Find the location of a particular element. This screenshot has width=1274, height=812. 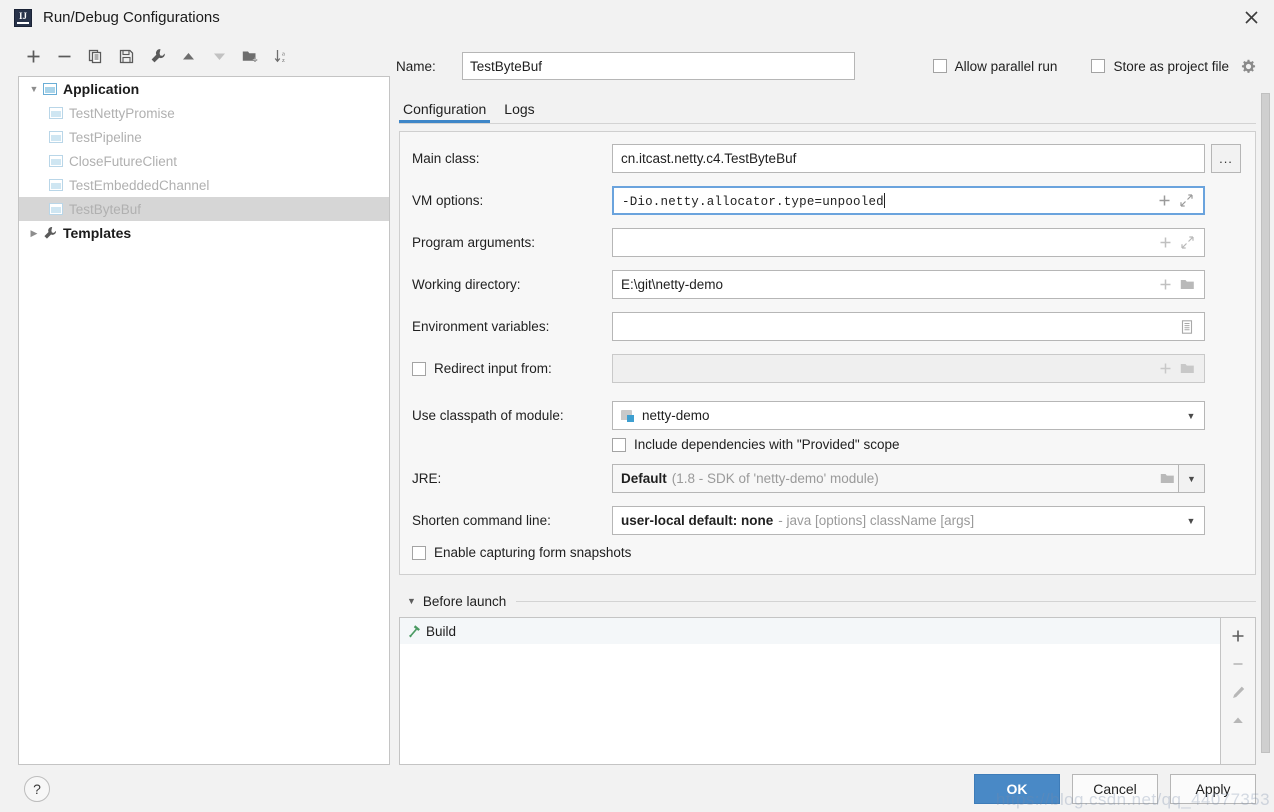

tree-item-label: TestPipeline is located at coordinates (105, 137).